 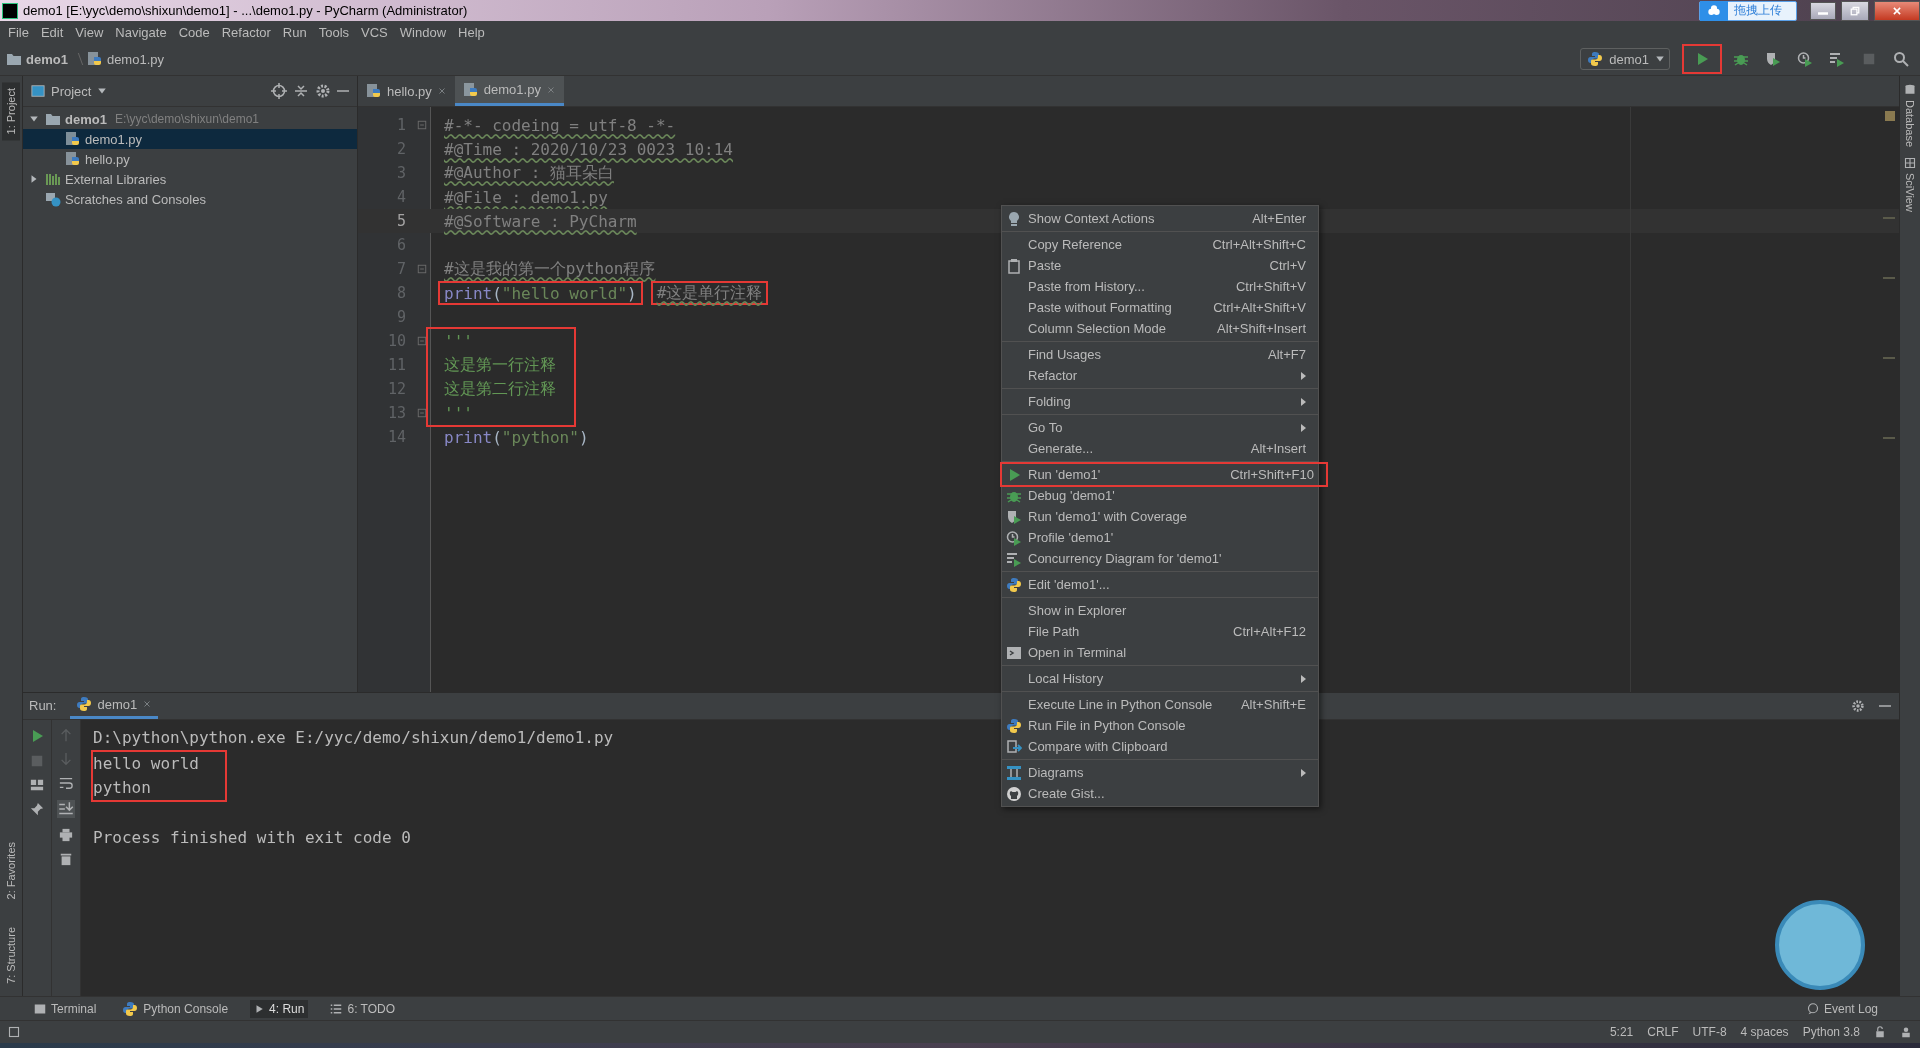 I want to click on tool-window-tab: SciView, so click(x=1910, y=185).